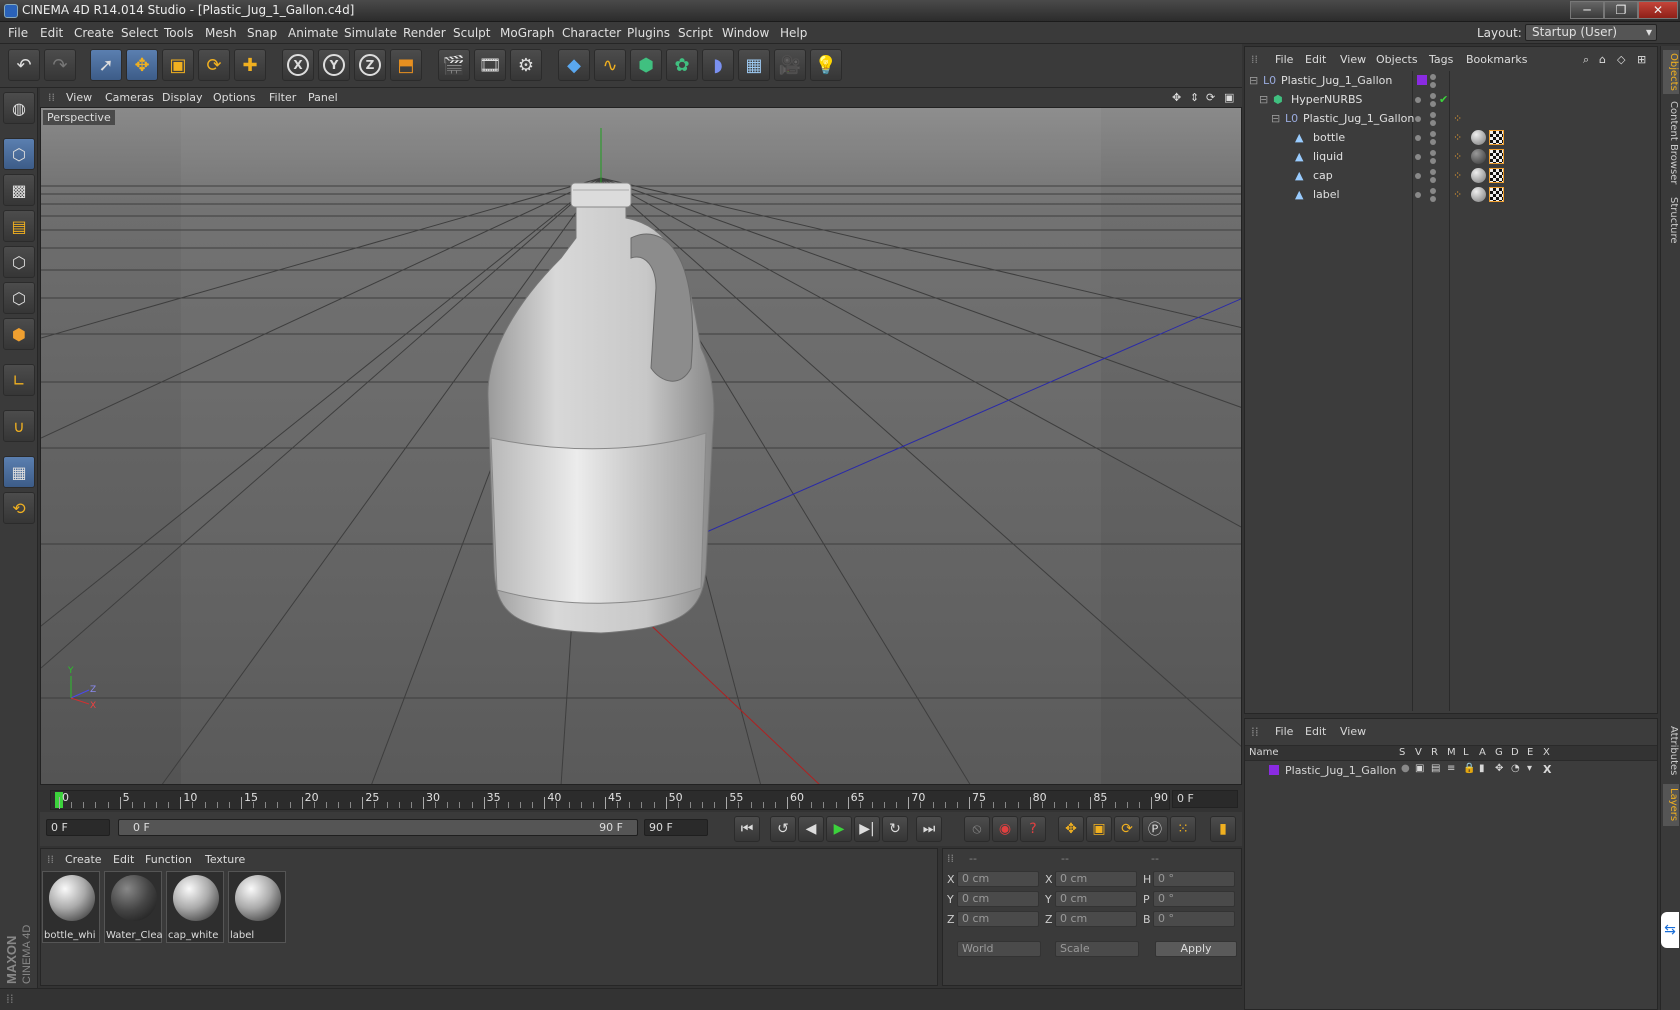  What do you see at coordinates (1176, 97) in the screenshot?
I see `vp-move-icon: ✥` at bounding box center [1176, 97].